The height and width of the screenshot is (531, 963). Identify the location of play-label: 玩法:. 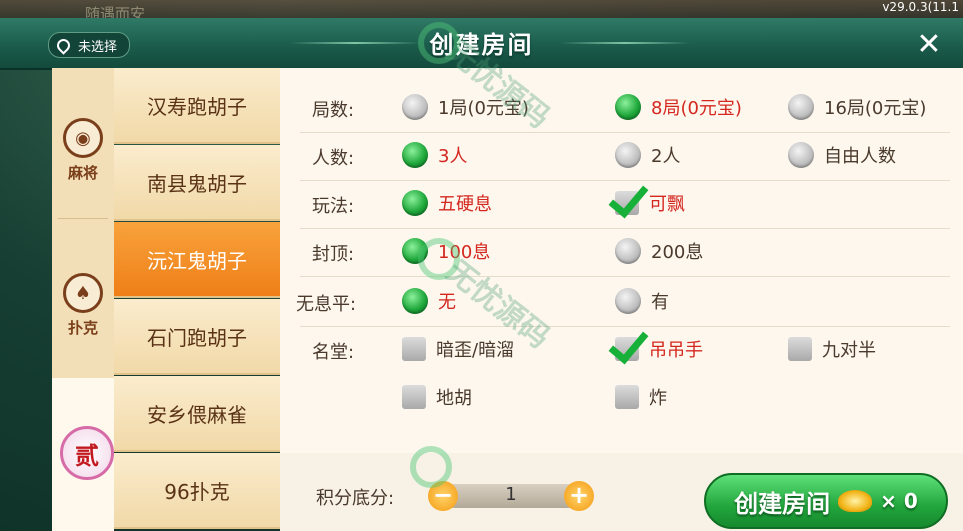
(333, 206).